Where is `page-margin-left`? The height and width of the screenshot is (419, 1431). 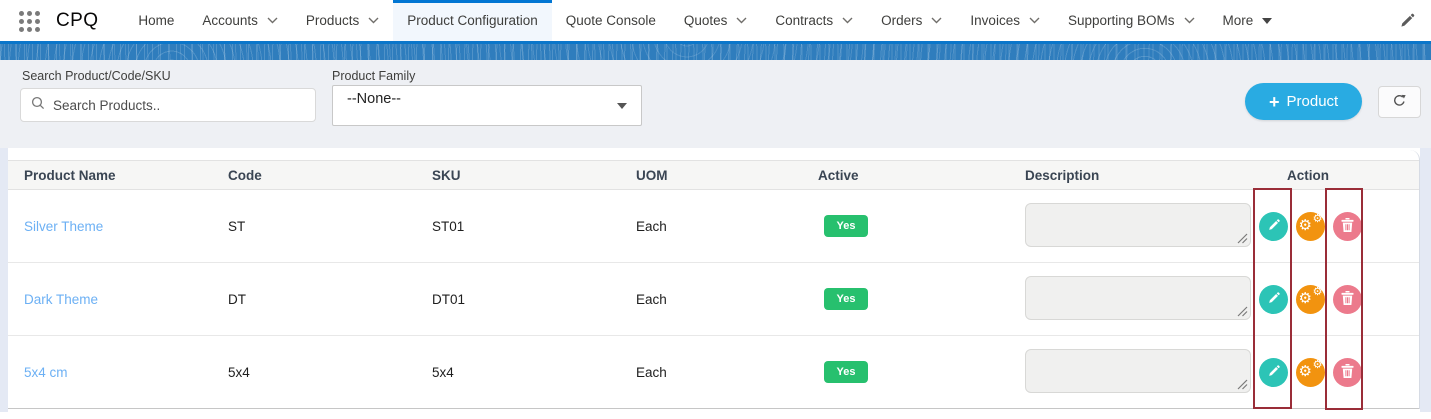
page-margin-left is located at coordinates (4, 280).